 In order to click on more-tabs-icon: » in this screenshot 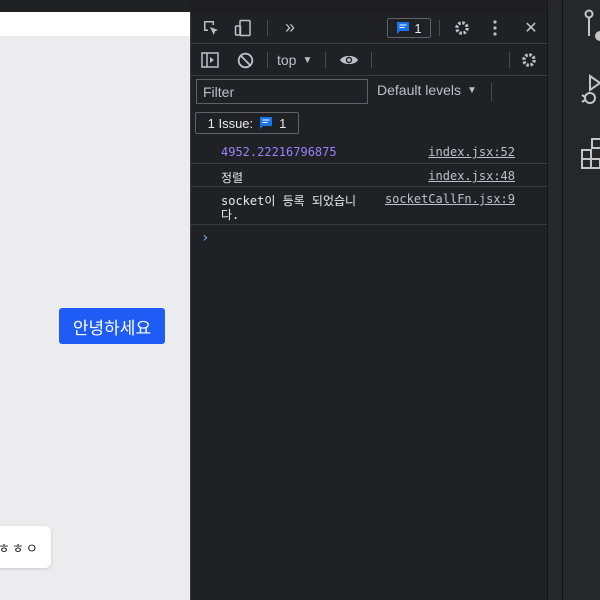, I will do `click(290, 27)`.